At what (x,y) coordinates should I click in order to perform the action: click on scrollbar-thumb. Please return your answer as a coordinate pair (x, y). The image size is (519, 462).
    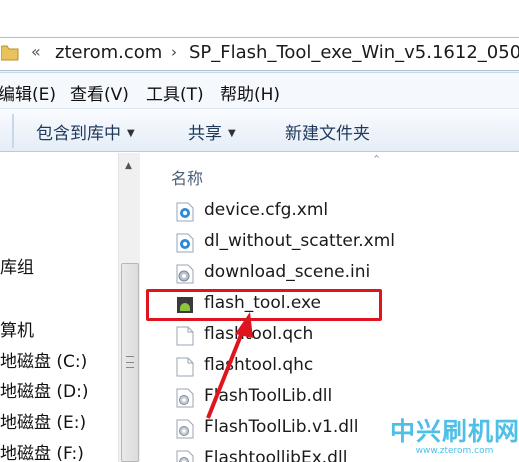
    Looking at the image, I should click on (130, 362).